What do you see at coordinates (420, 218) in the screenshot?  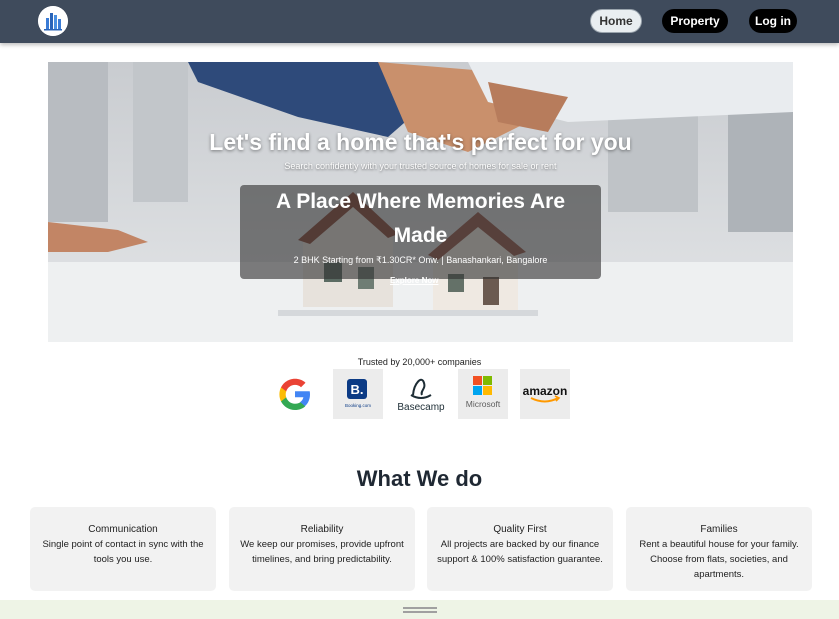 I see `featured-property-title: A Place Where Memories Are Made` at bounding box center [420, 218].